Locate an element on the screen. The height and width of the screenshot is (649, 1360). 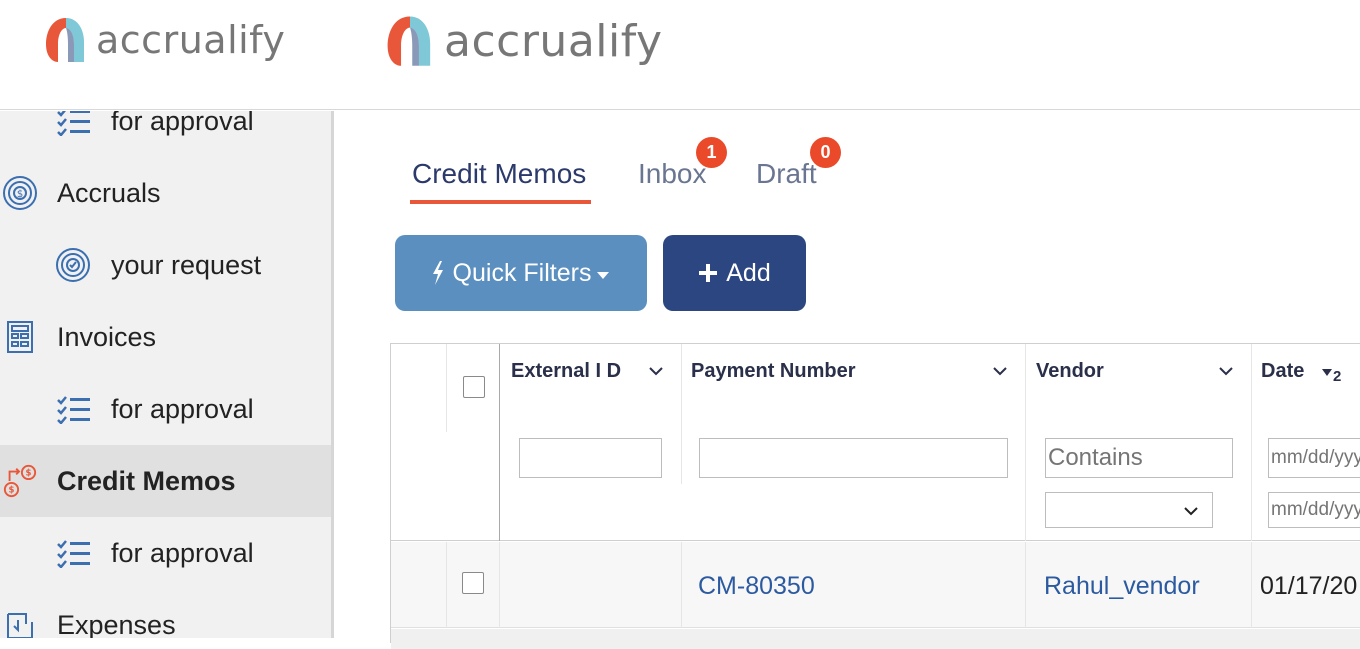
add-button: Add is located at coordinates (734, 273).